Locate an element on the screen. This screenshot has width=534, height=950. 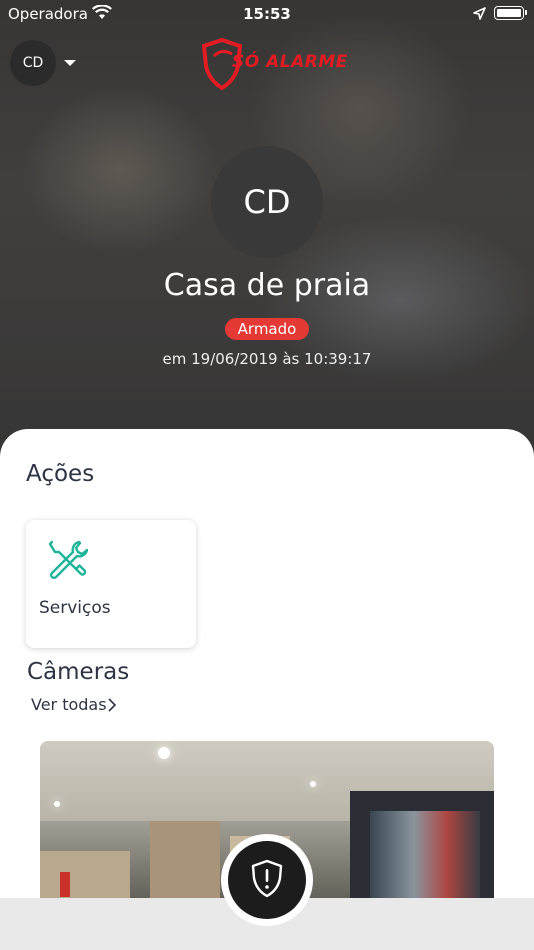
actions-heading: Ações is located at coordinates (60, 474).